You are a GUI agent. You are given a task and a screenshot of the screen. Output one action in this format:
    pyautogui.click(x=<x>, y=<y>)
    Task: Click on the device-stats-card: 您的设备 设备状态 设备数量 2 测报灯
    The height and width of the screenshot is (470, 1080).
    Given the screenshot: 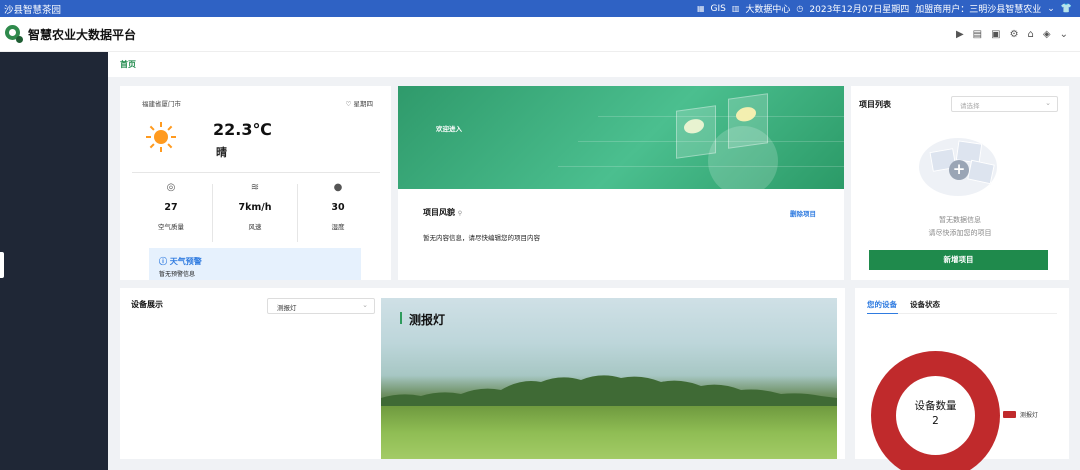 What is the action you would take?
    pyautogui.click(x=962, y=379)
    